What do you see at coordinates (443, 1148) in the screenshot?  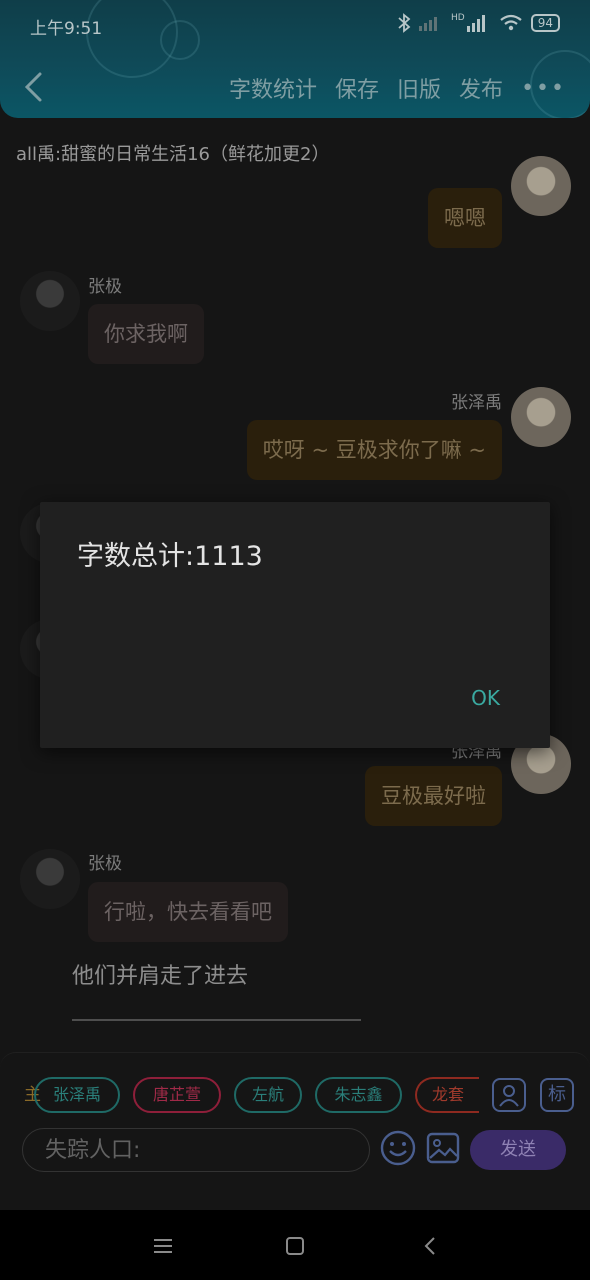 I see `image-icon` at bounding box center [443, 1148].